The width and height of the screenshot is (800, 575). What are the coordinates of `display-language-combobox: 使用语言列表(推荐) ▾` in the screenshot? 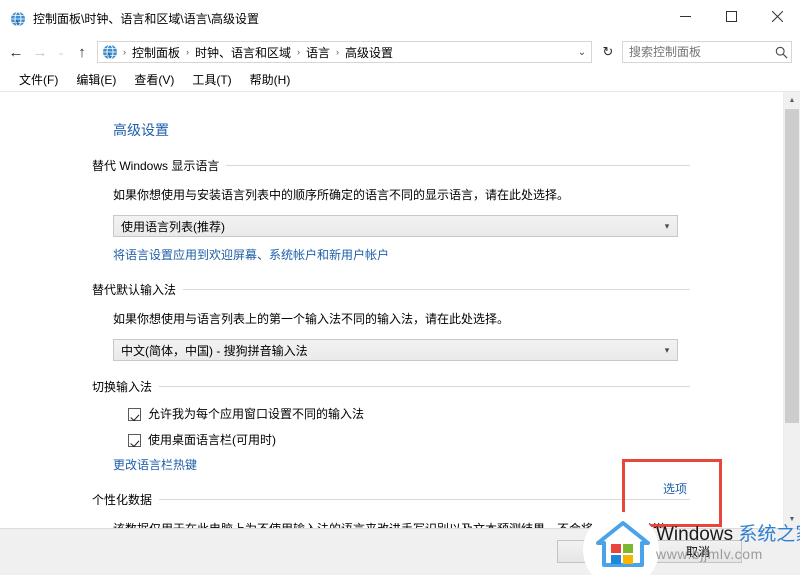 It's located at (395, 226).